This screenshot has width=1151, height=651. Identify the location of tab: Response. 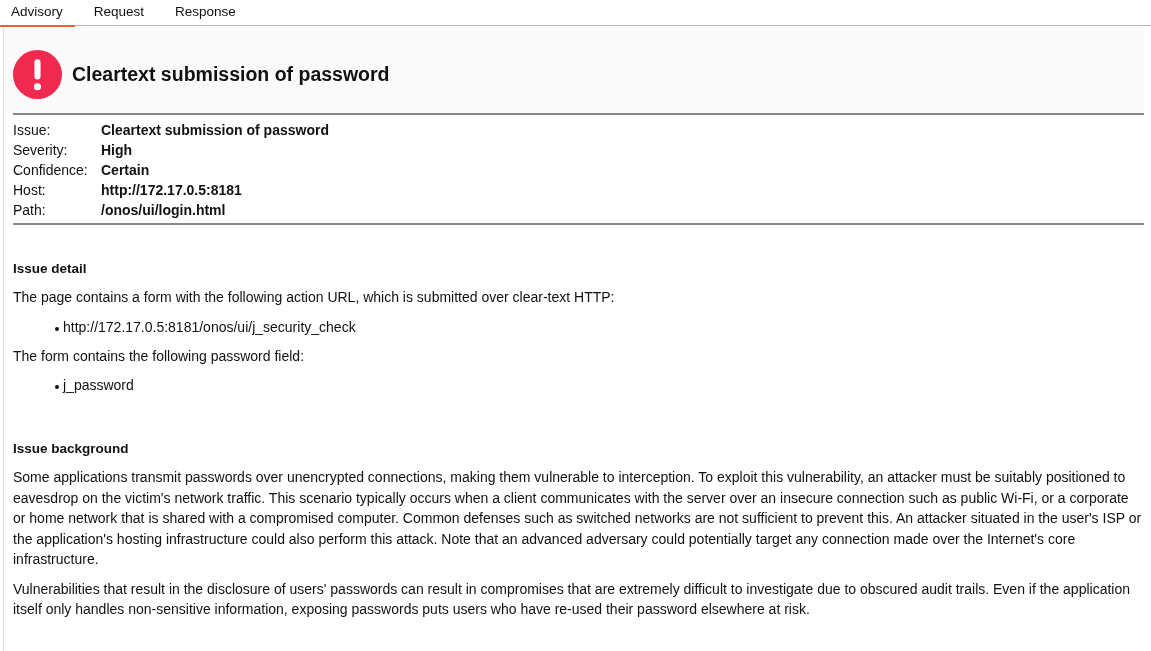
(206, 12).